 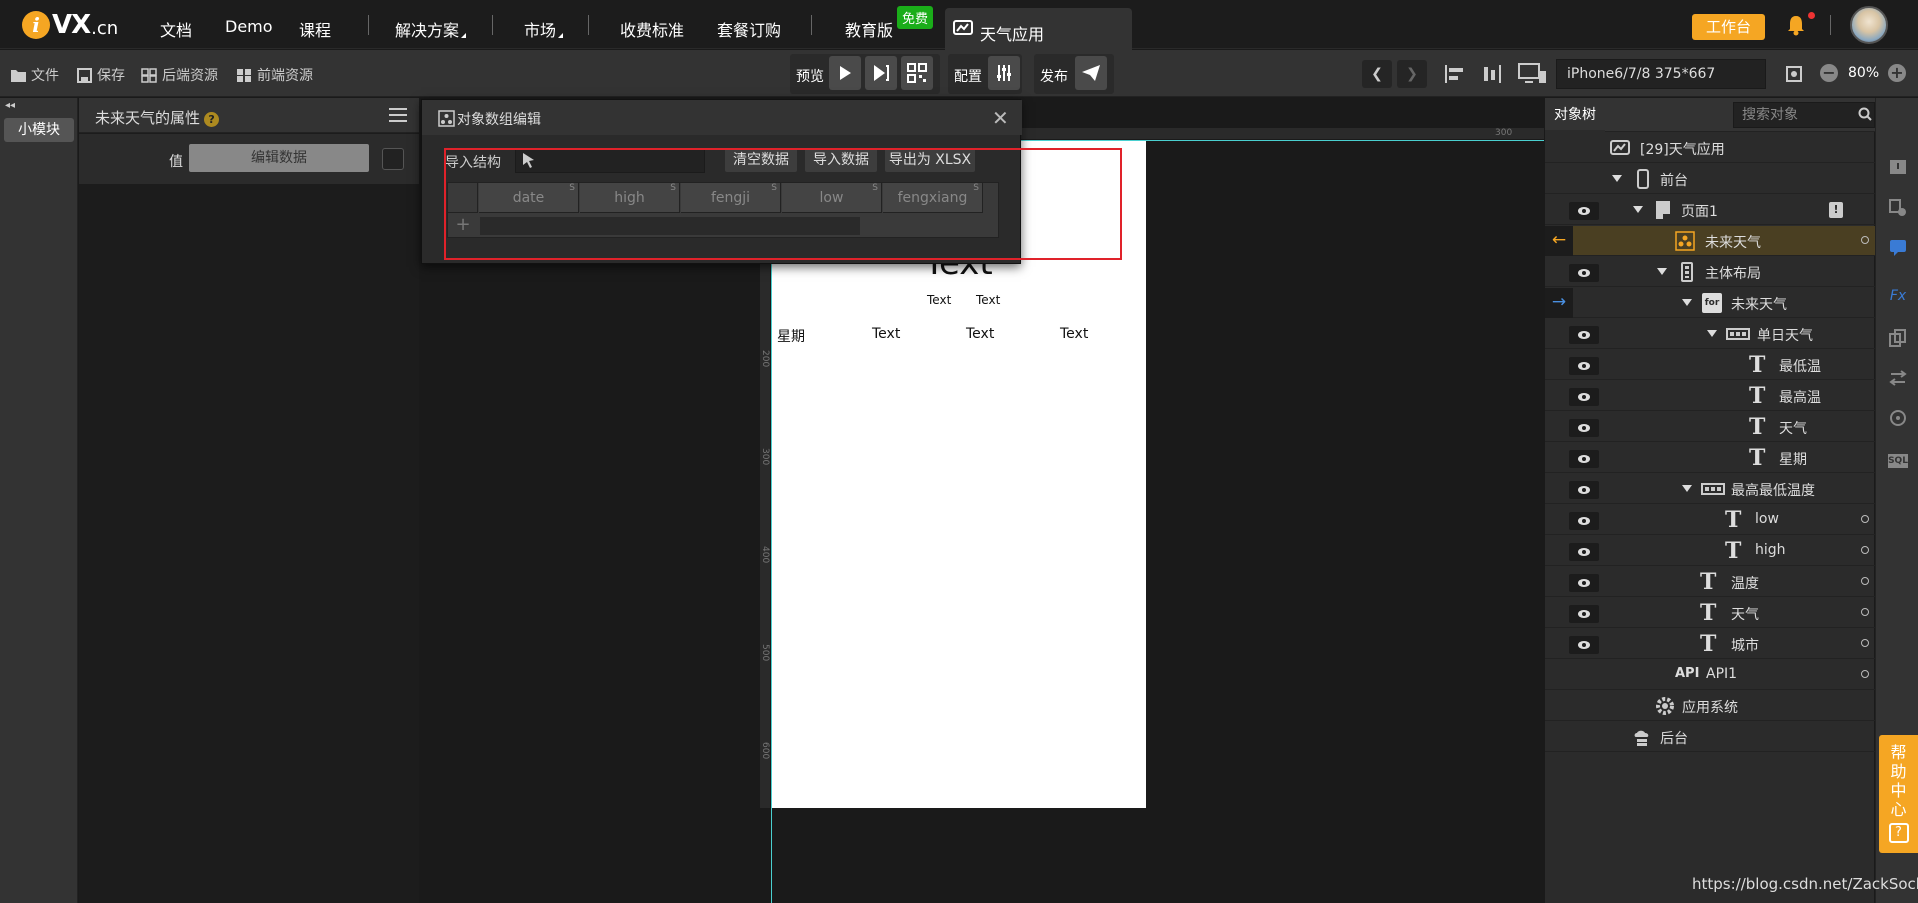 What do you see at coordinates (1559, 241) in the screenshot?
I see `arrow-left-icon: ←` at bounding box center [1559, 241].